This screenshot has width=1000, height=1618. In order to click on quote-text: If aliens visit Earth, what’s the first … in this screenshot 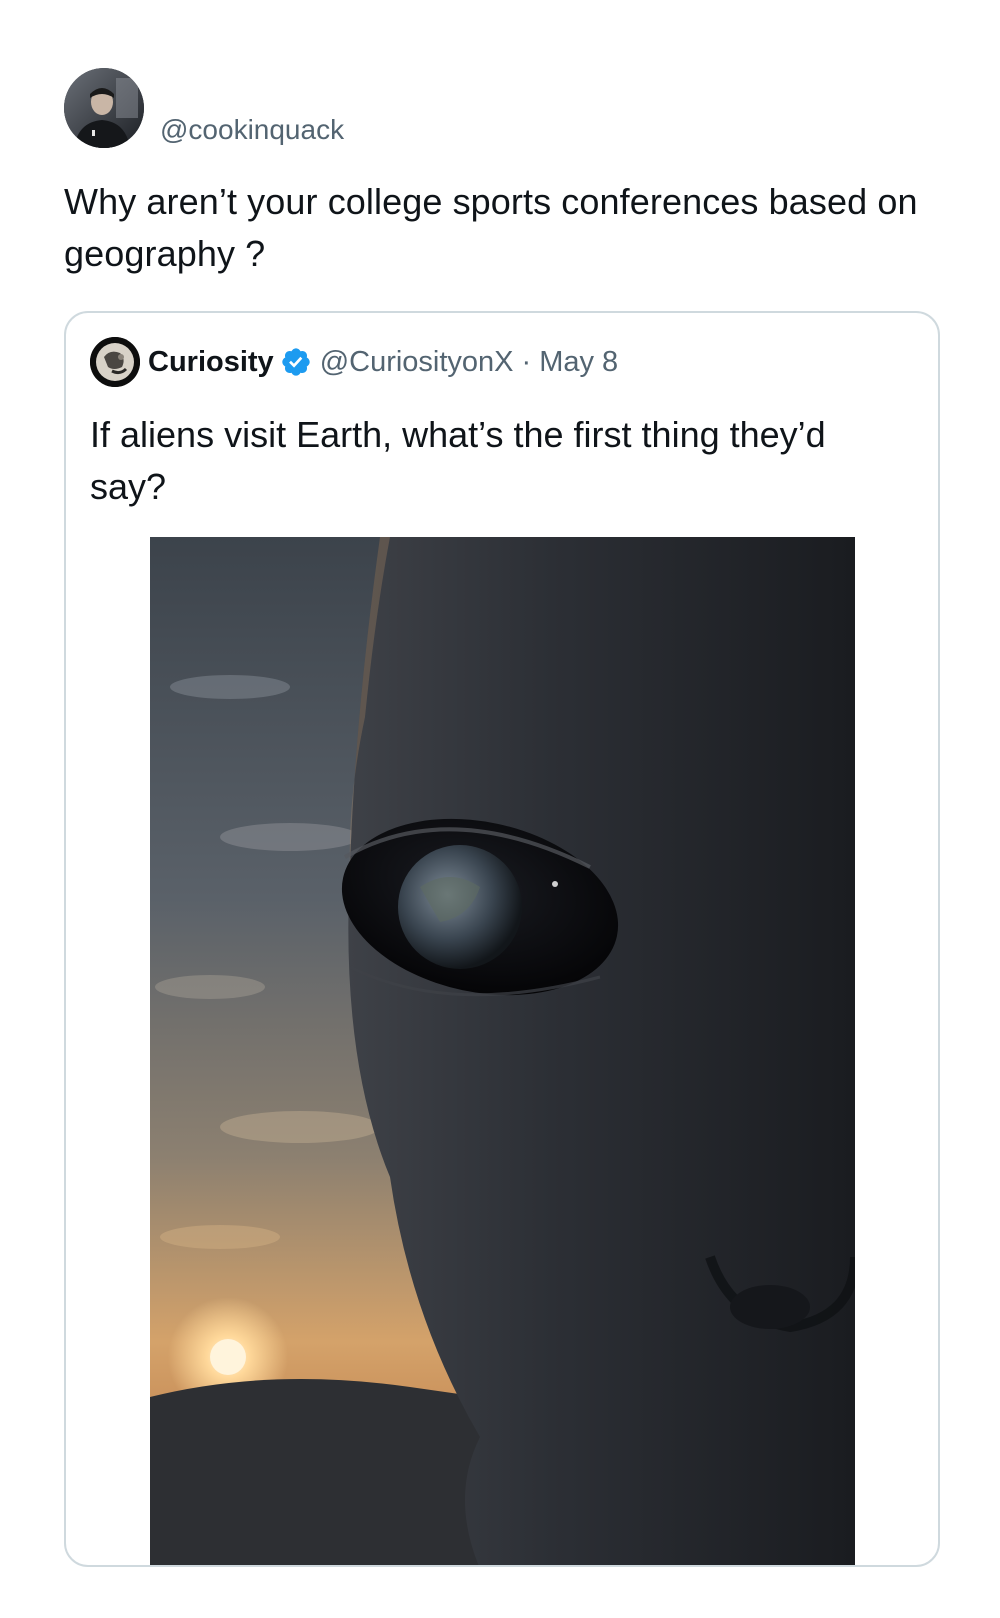, I will do `click(458, 460)`.